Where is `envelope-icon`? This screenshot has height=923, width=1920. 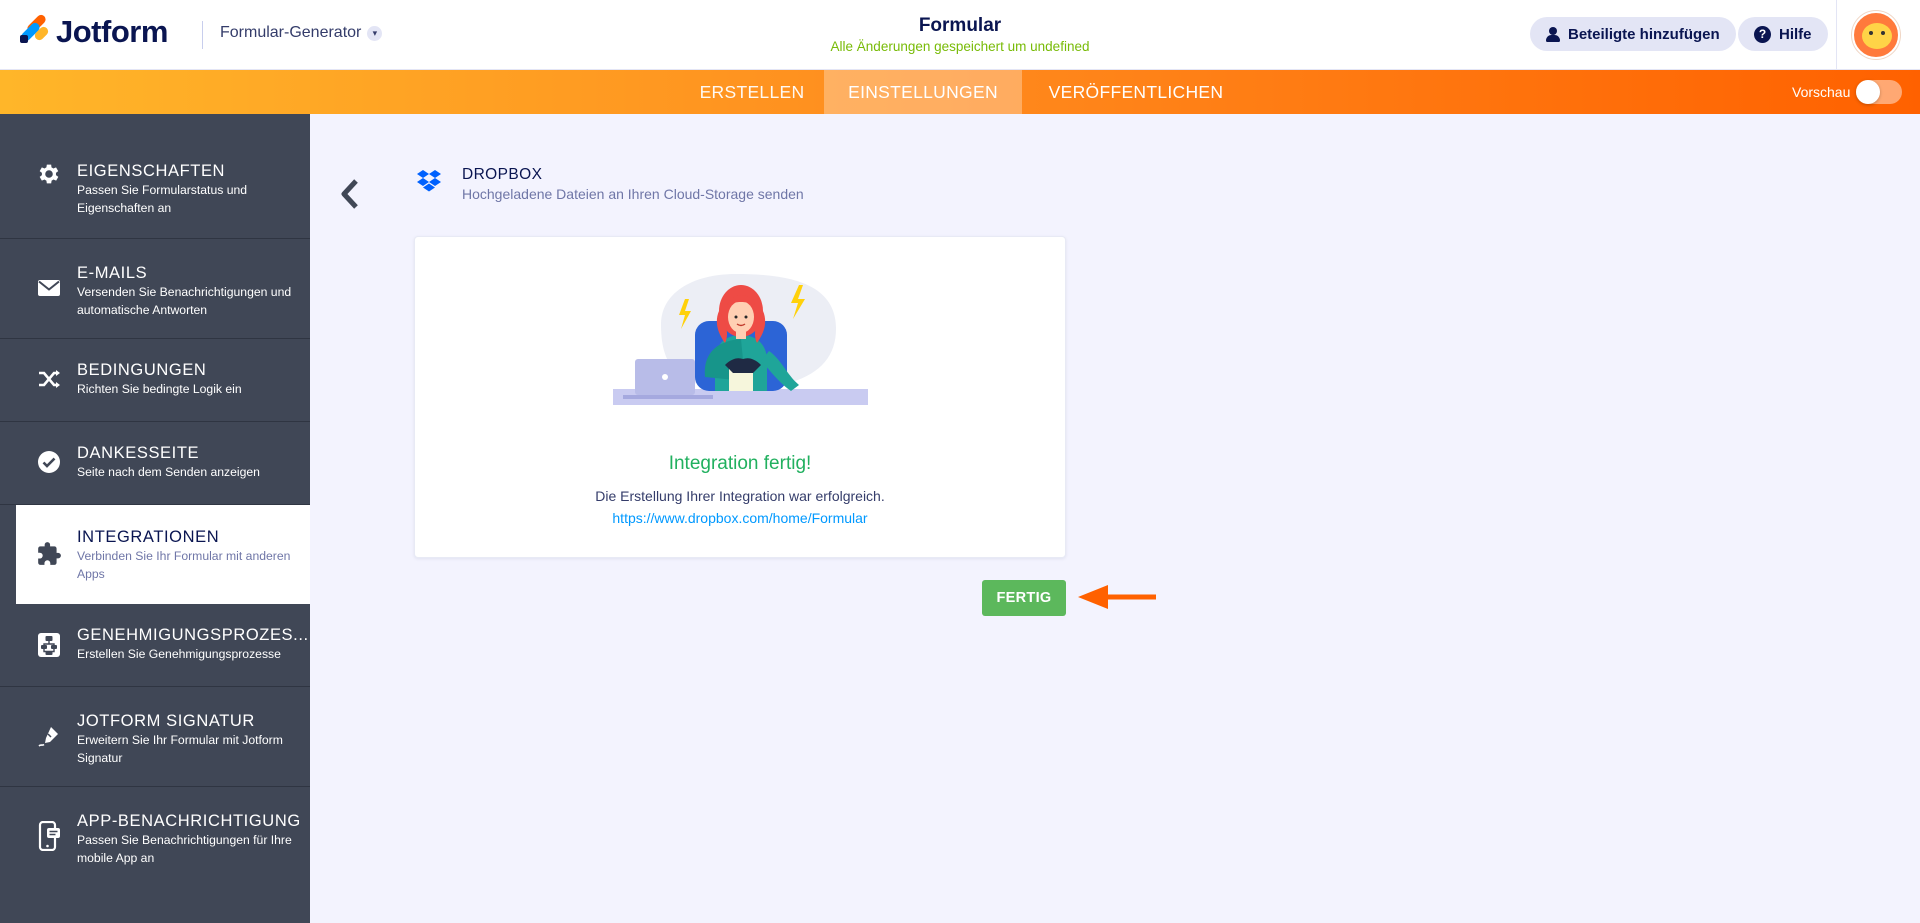
envelope-icon is located at coordinates (49, 288).